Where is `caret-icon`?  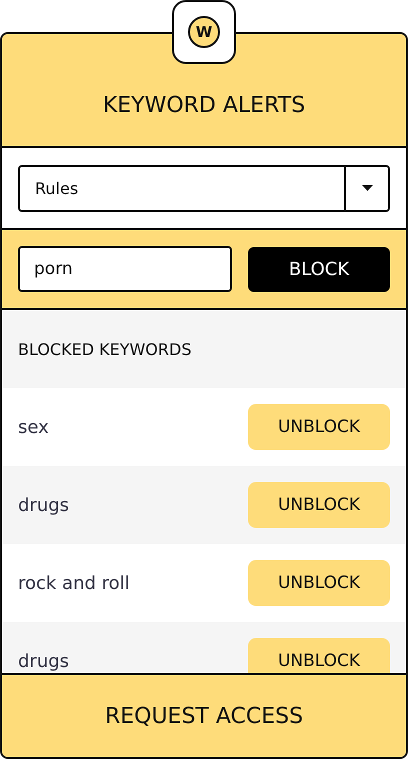
caret-icon is located at coordinates (367, 188).